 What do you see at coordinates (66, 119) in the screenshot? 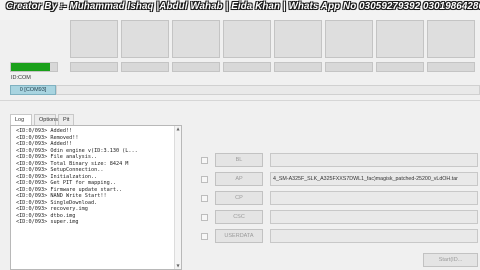
I see `tab-pit: Pit` at bounding box center [66, 119].